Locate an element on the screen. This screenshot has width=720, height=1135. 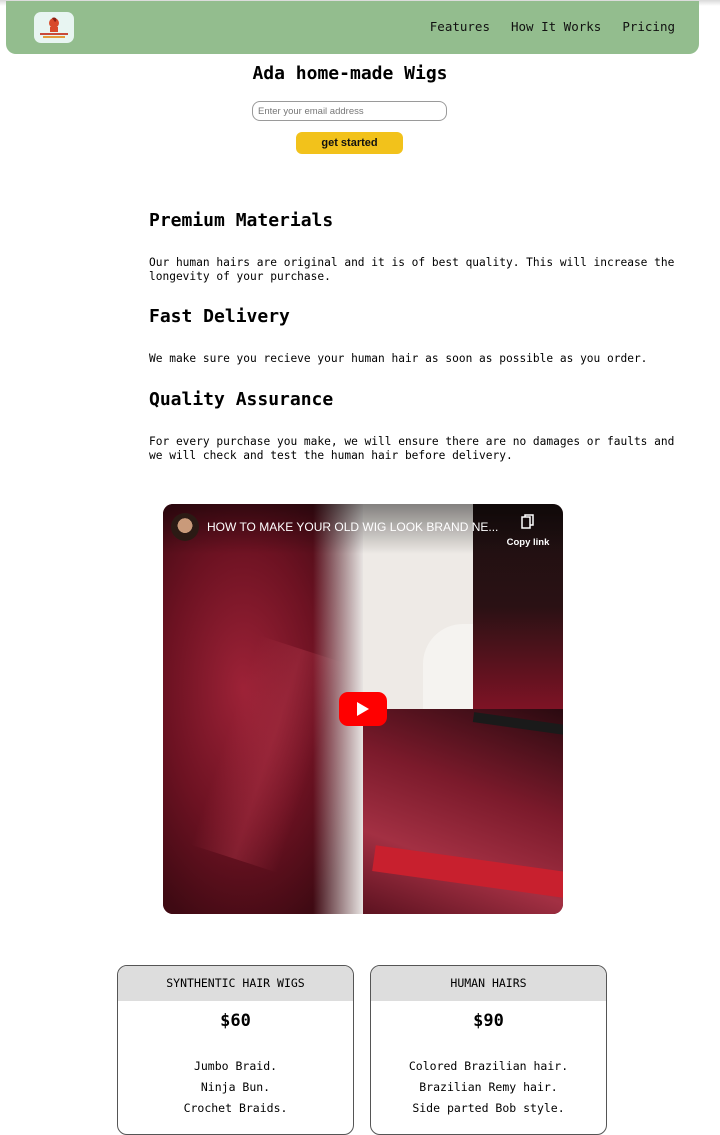
list-item: Brazilian Remy hair. is located at coordinates (488, 1087).